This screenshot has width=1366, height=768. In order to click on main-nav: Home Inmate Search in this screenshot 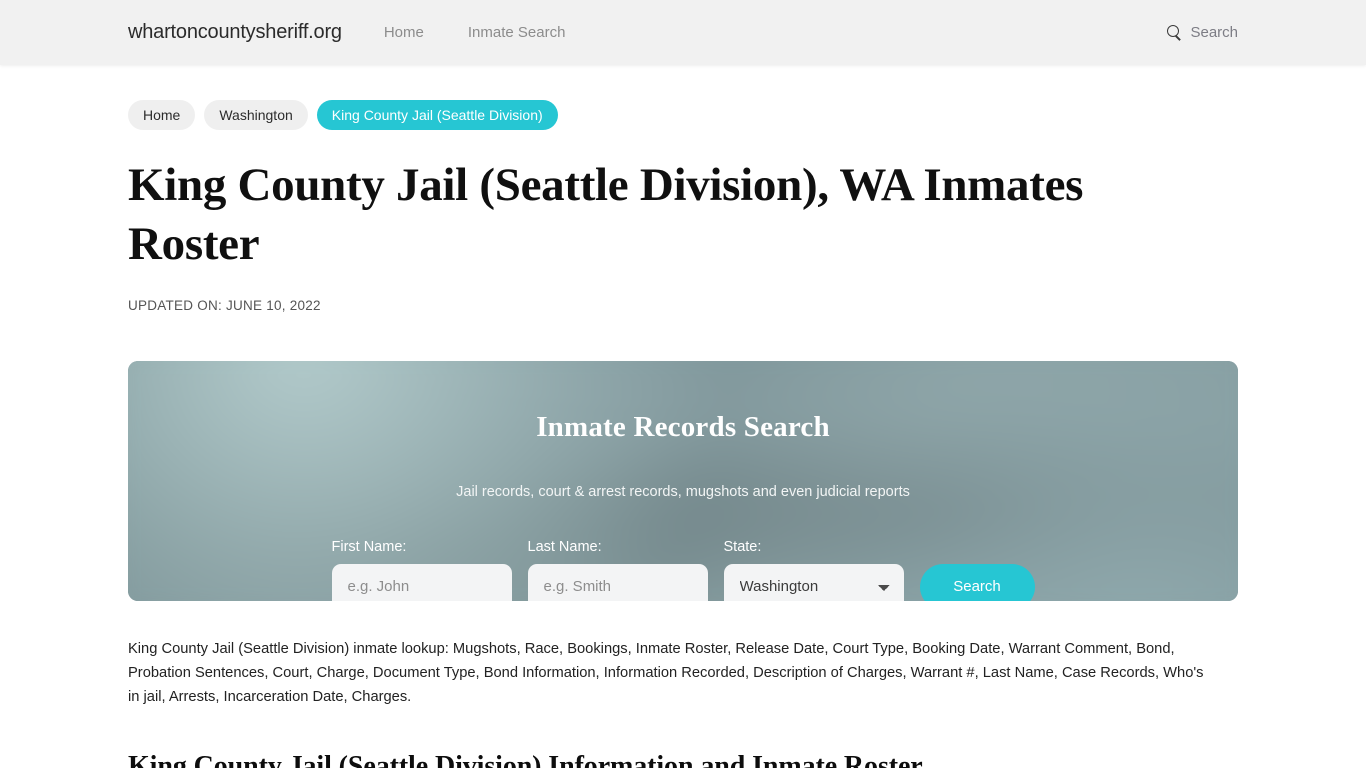, I will do `click(475, 32)`.